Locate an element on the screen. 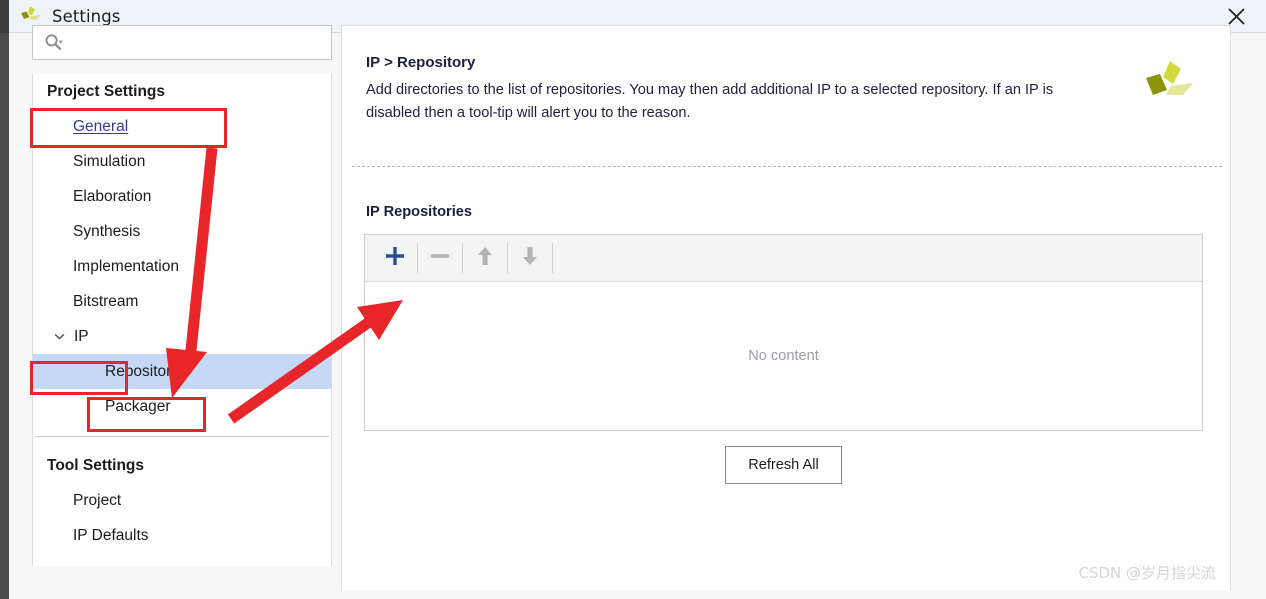 This screenshot has width=1266, height=599. sidebar-item-label: Implementation is located at coordinates (126, 266).